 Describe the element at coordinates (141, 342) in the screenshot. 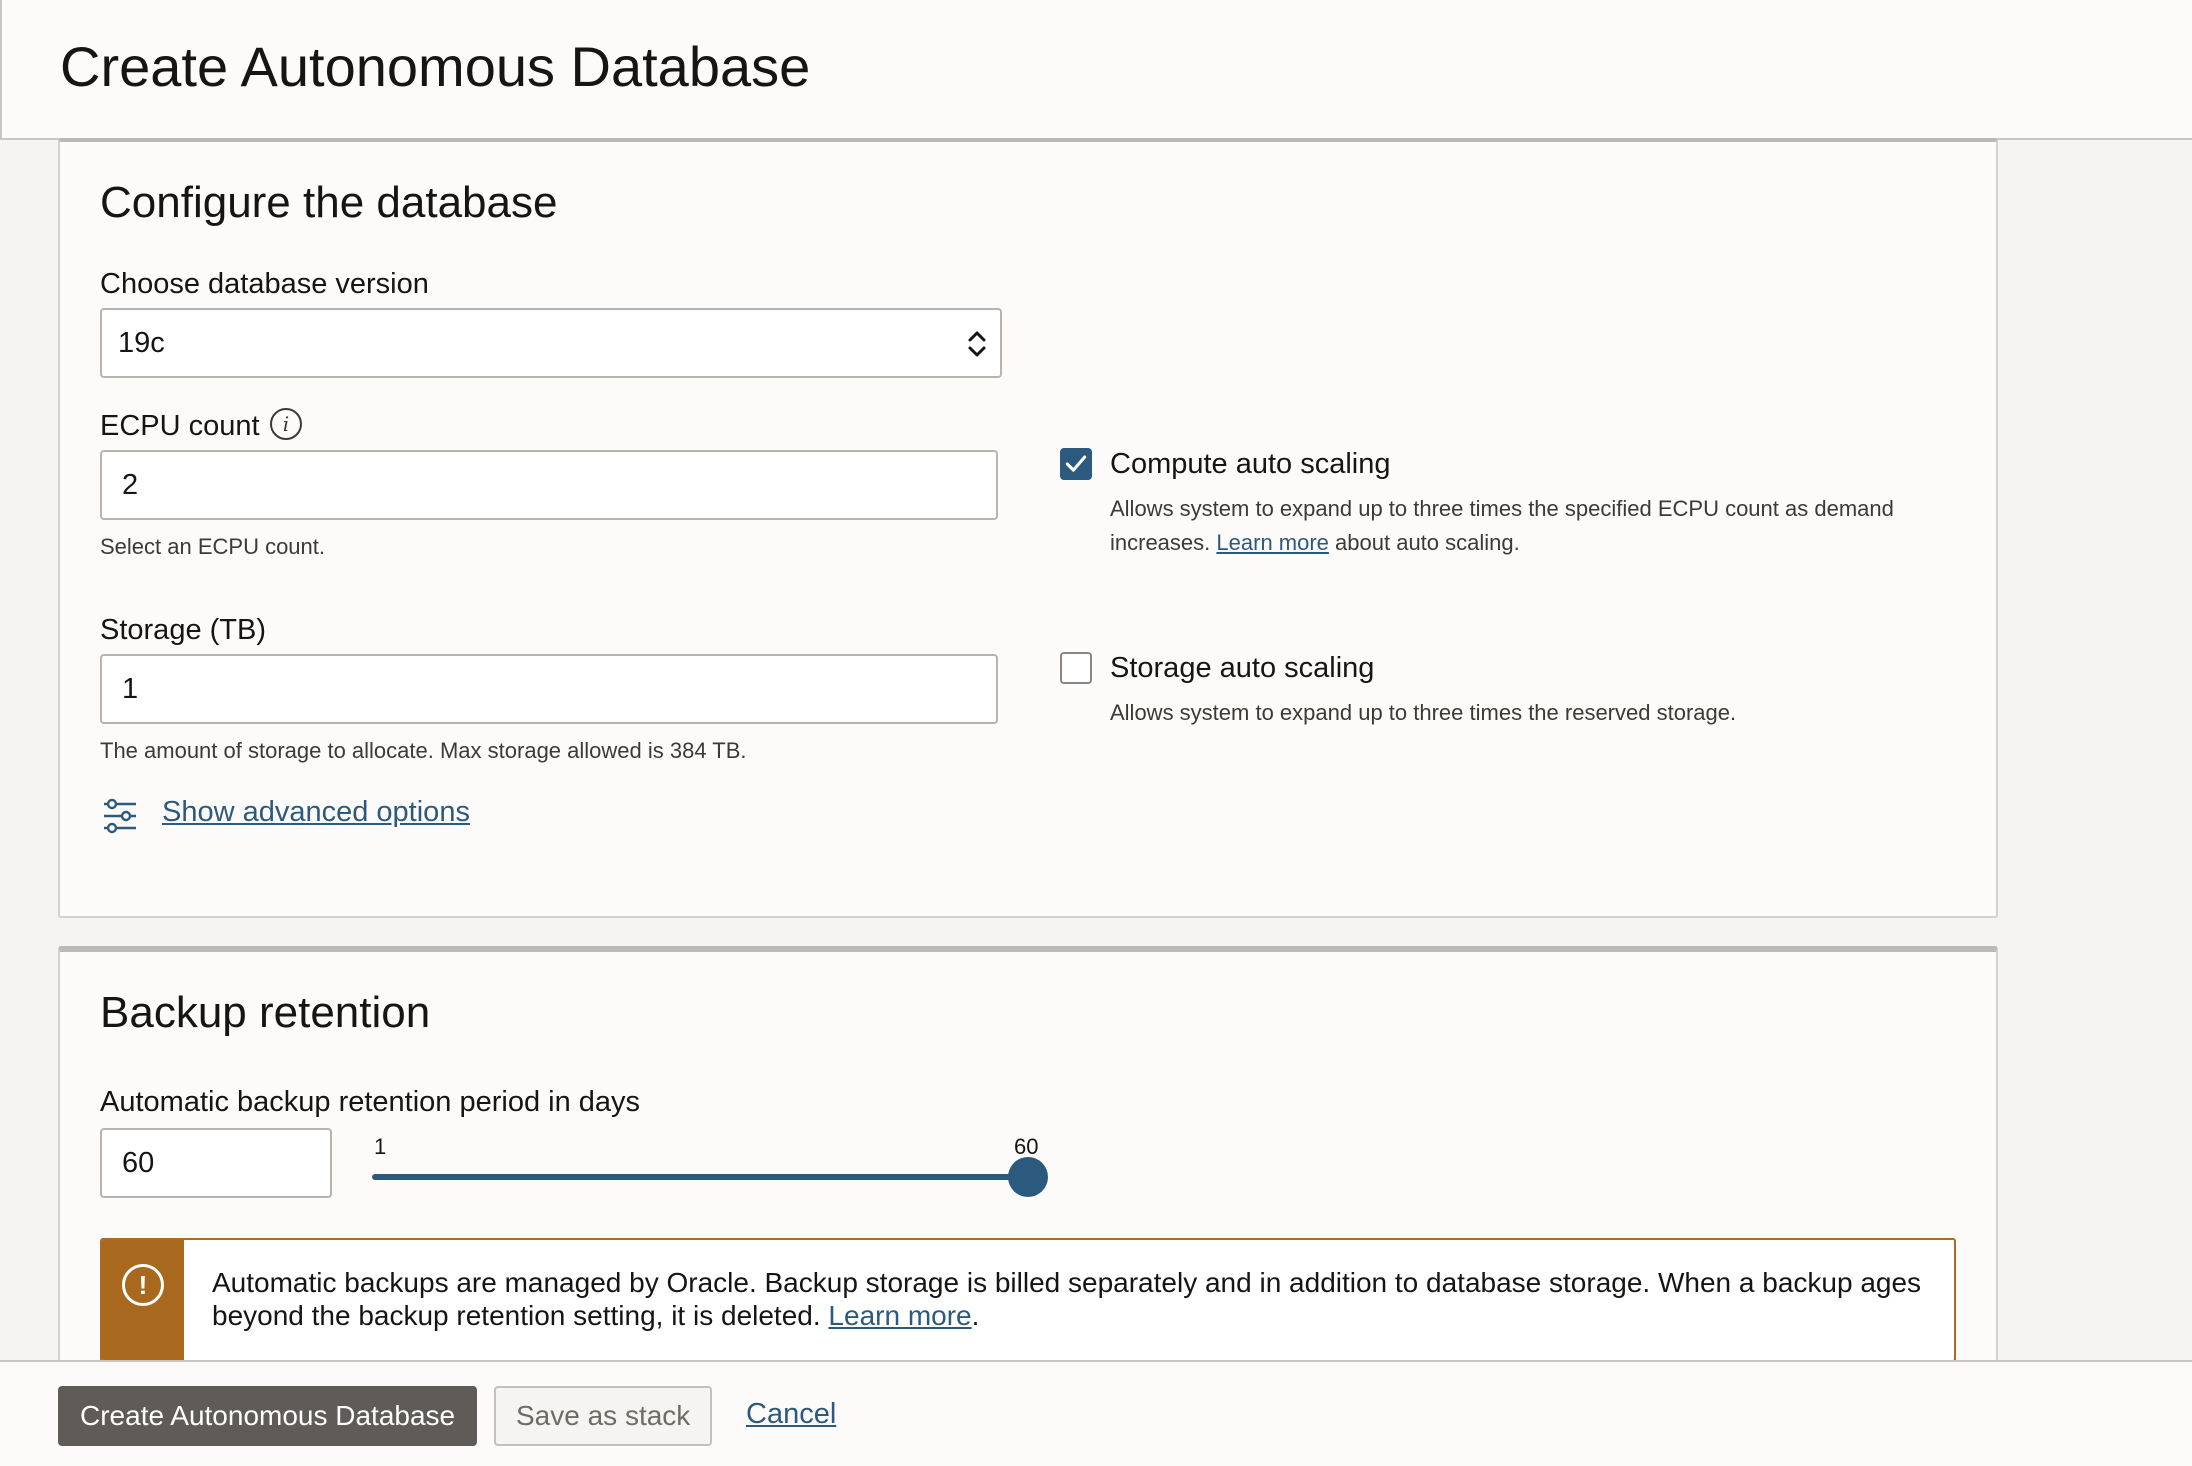

I see `database-version-value: 19c` at that location.